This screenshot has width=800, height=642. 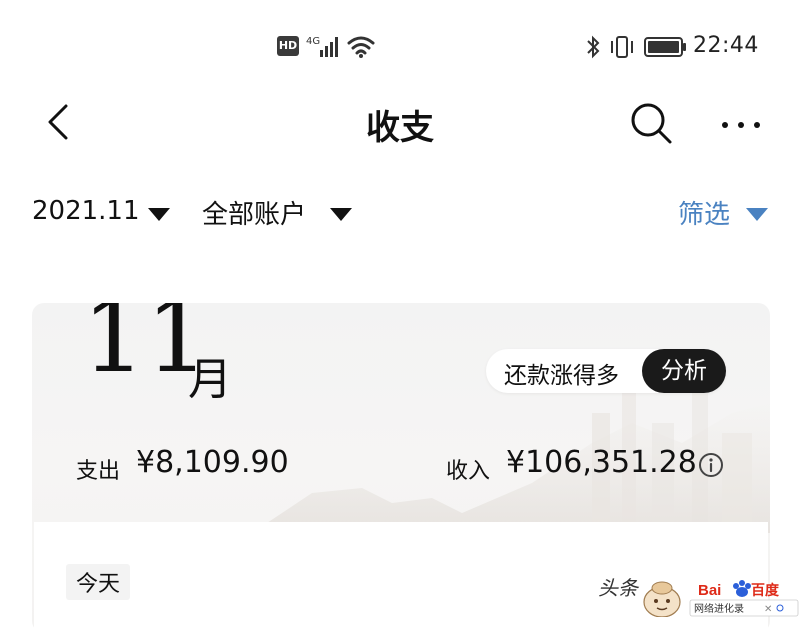 What do you see at coordinates (744, 598) in the screenshot?
I see `baidu-watermark: Bai 百度 网络进化录 ✕` at bounding box center [744, 598].